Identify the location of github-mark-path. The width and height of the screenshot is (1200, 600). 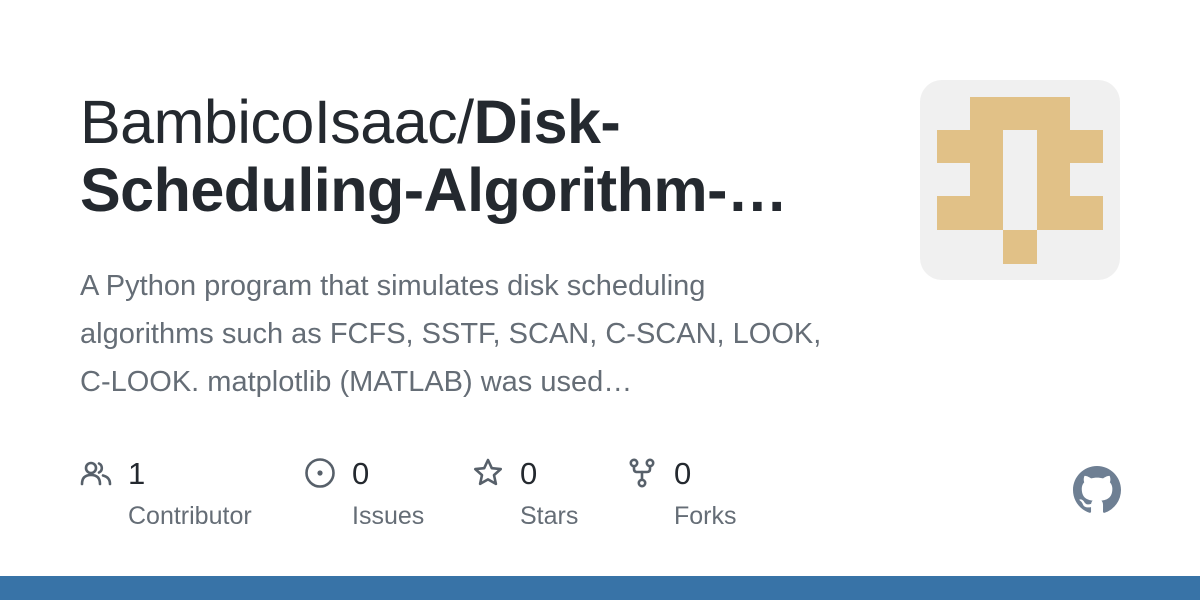
(1097, 489).